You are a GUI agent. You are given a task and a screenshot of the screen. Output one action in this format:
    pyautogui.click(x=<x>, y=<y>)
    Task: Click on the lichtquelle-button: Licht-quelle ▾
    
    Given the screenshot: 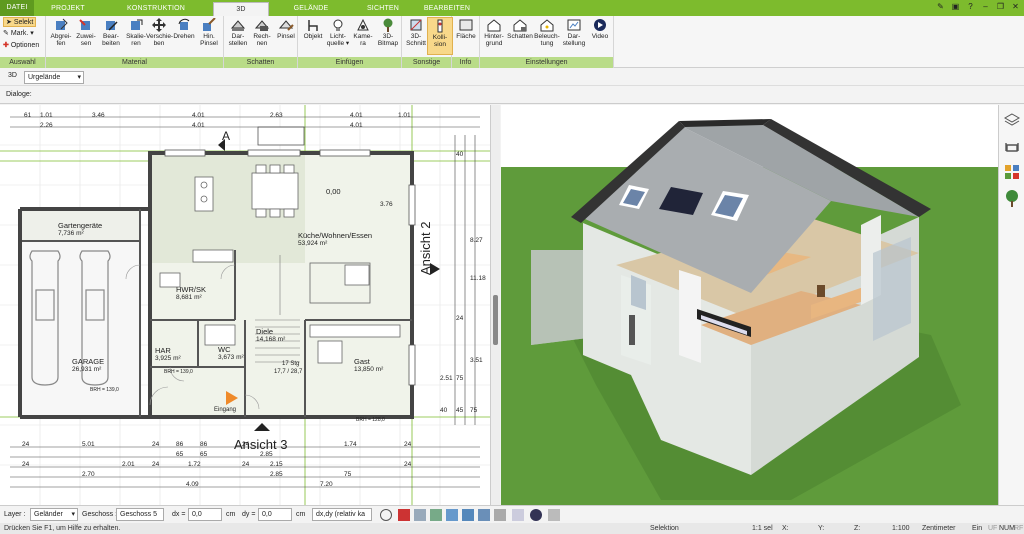 What is the action you would take?
    pyautogui.click(x=338, y=36)
    